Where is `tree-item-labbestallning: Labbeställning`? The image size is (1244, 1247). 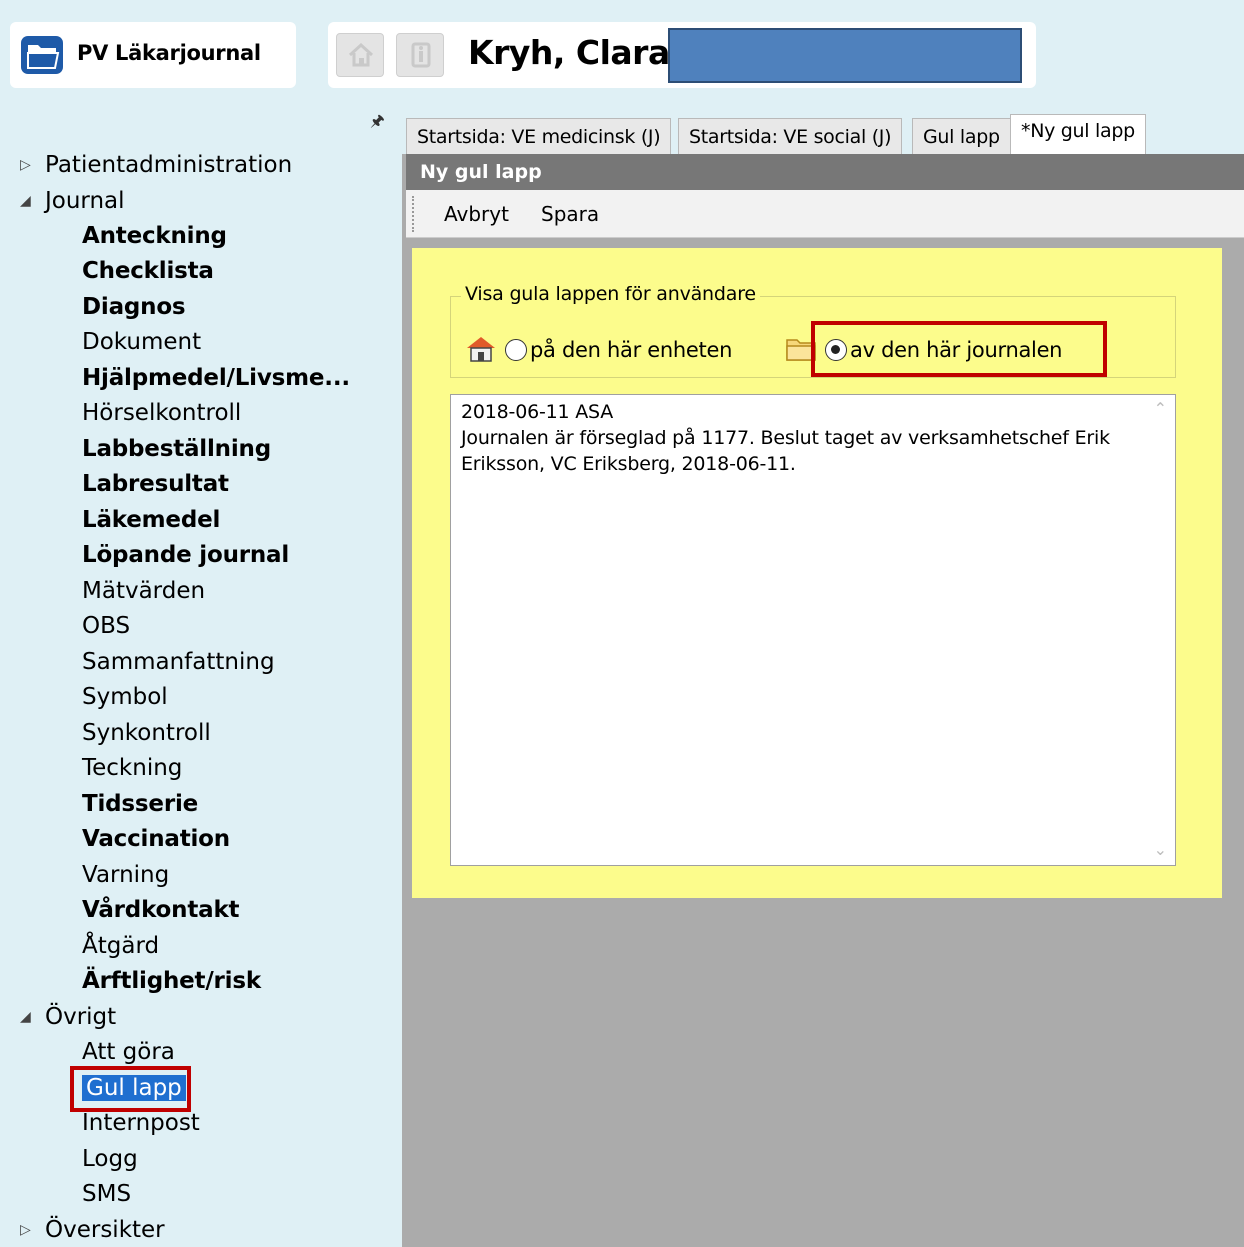
tree-item-labbestallning: Labbeställning is located at coordinates (176, 449).